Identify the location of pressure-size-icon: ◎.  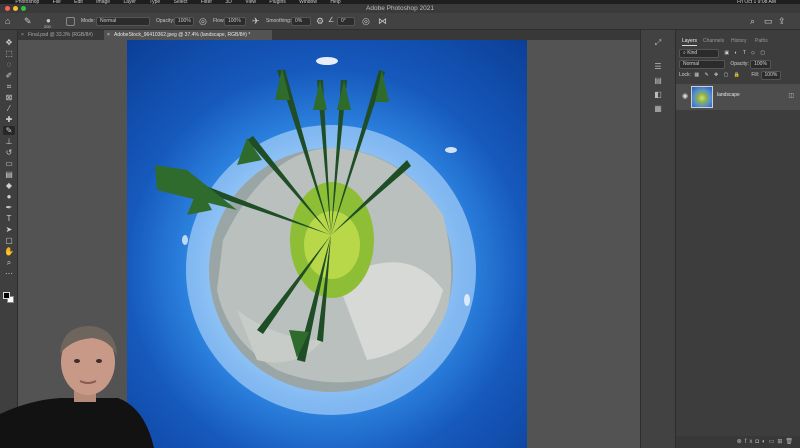
(366, 21).